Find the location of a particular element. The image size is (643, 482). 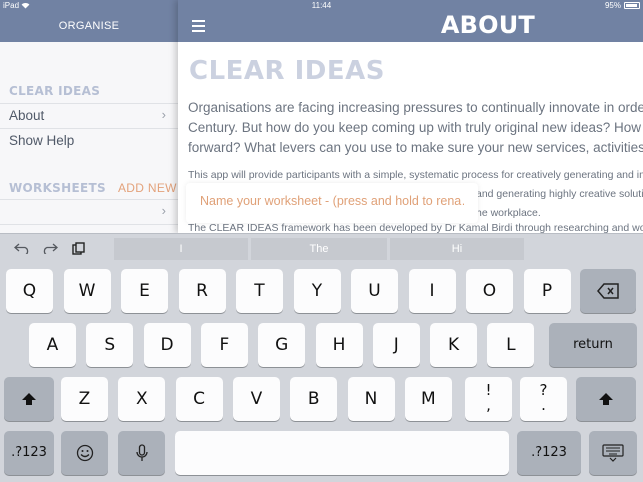

key-x: X is located at coordinates (142, 399).